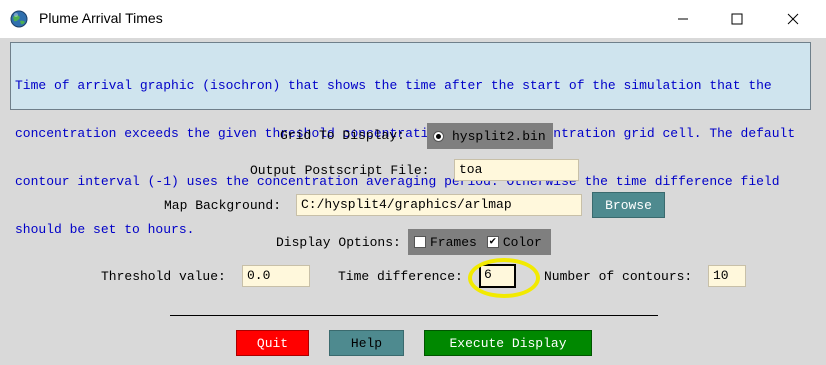 The image size is (826, 365). What do you see at coordinates (492, 242) in the screenshot?
I see `color-checkbox: ✔` at bounding box center [492, 242].